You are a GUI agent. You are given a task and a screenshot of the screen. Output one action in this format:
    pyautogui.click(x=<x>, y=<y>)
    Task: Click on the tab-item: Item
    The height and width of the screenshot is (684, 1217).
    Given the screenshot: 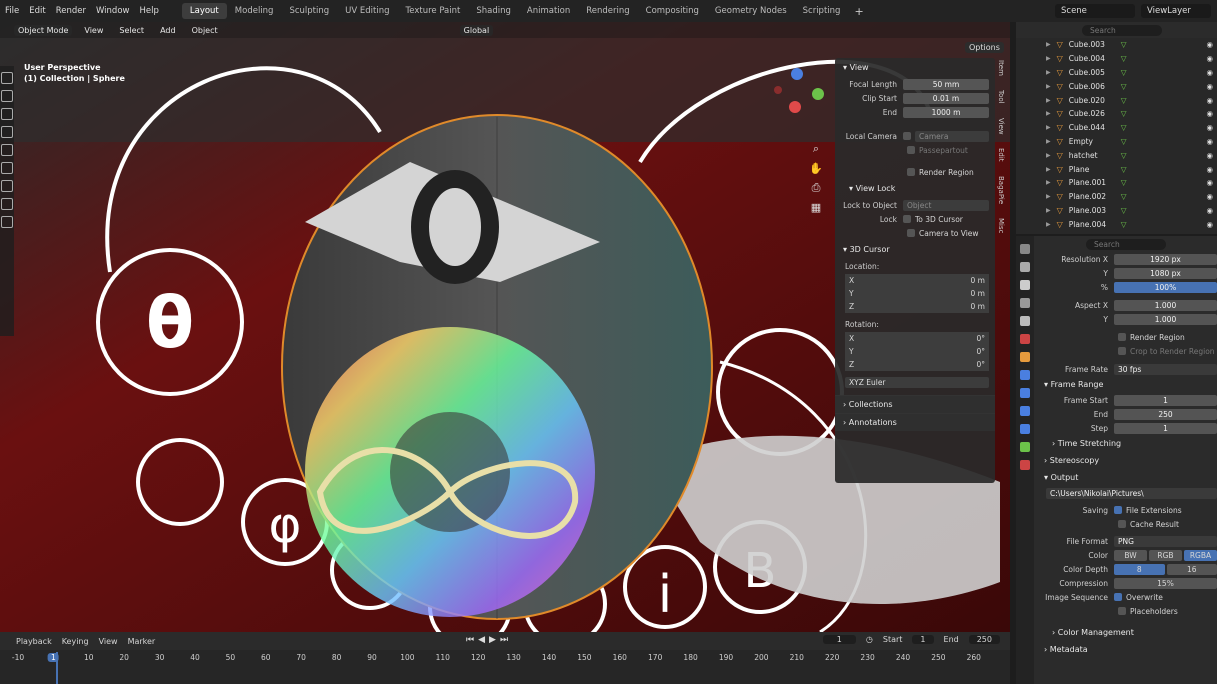 What is the action you would take?
    pyautogui.click(x=1001, y=68)
    